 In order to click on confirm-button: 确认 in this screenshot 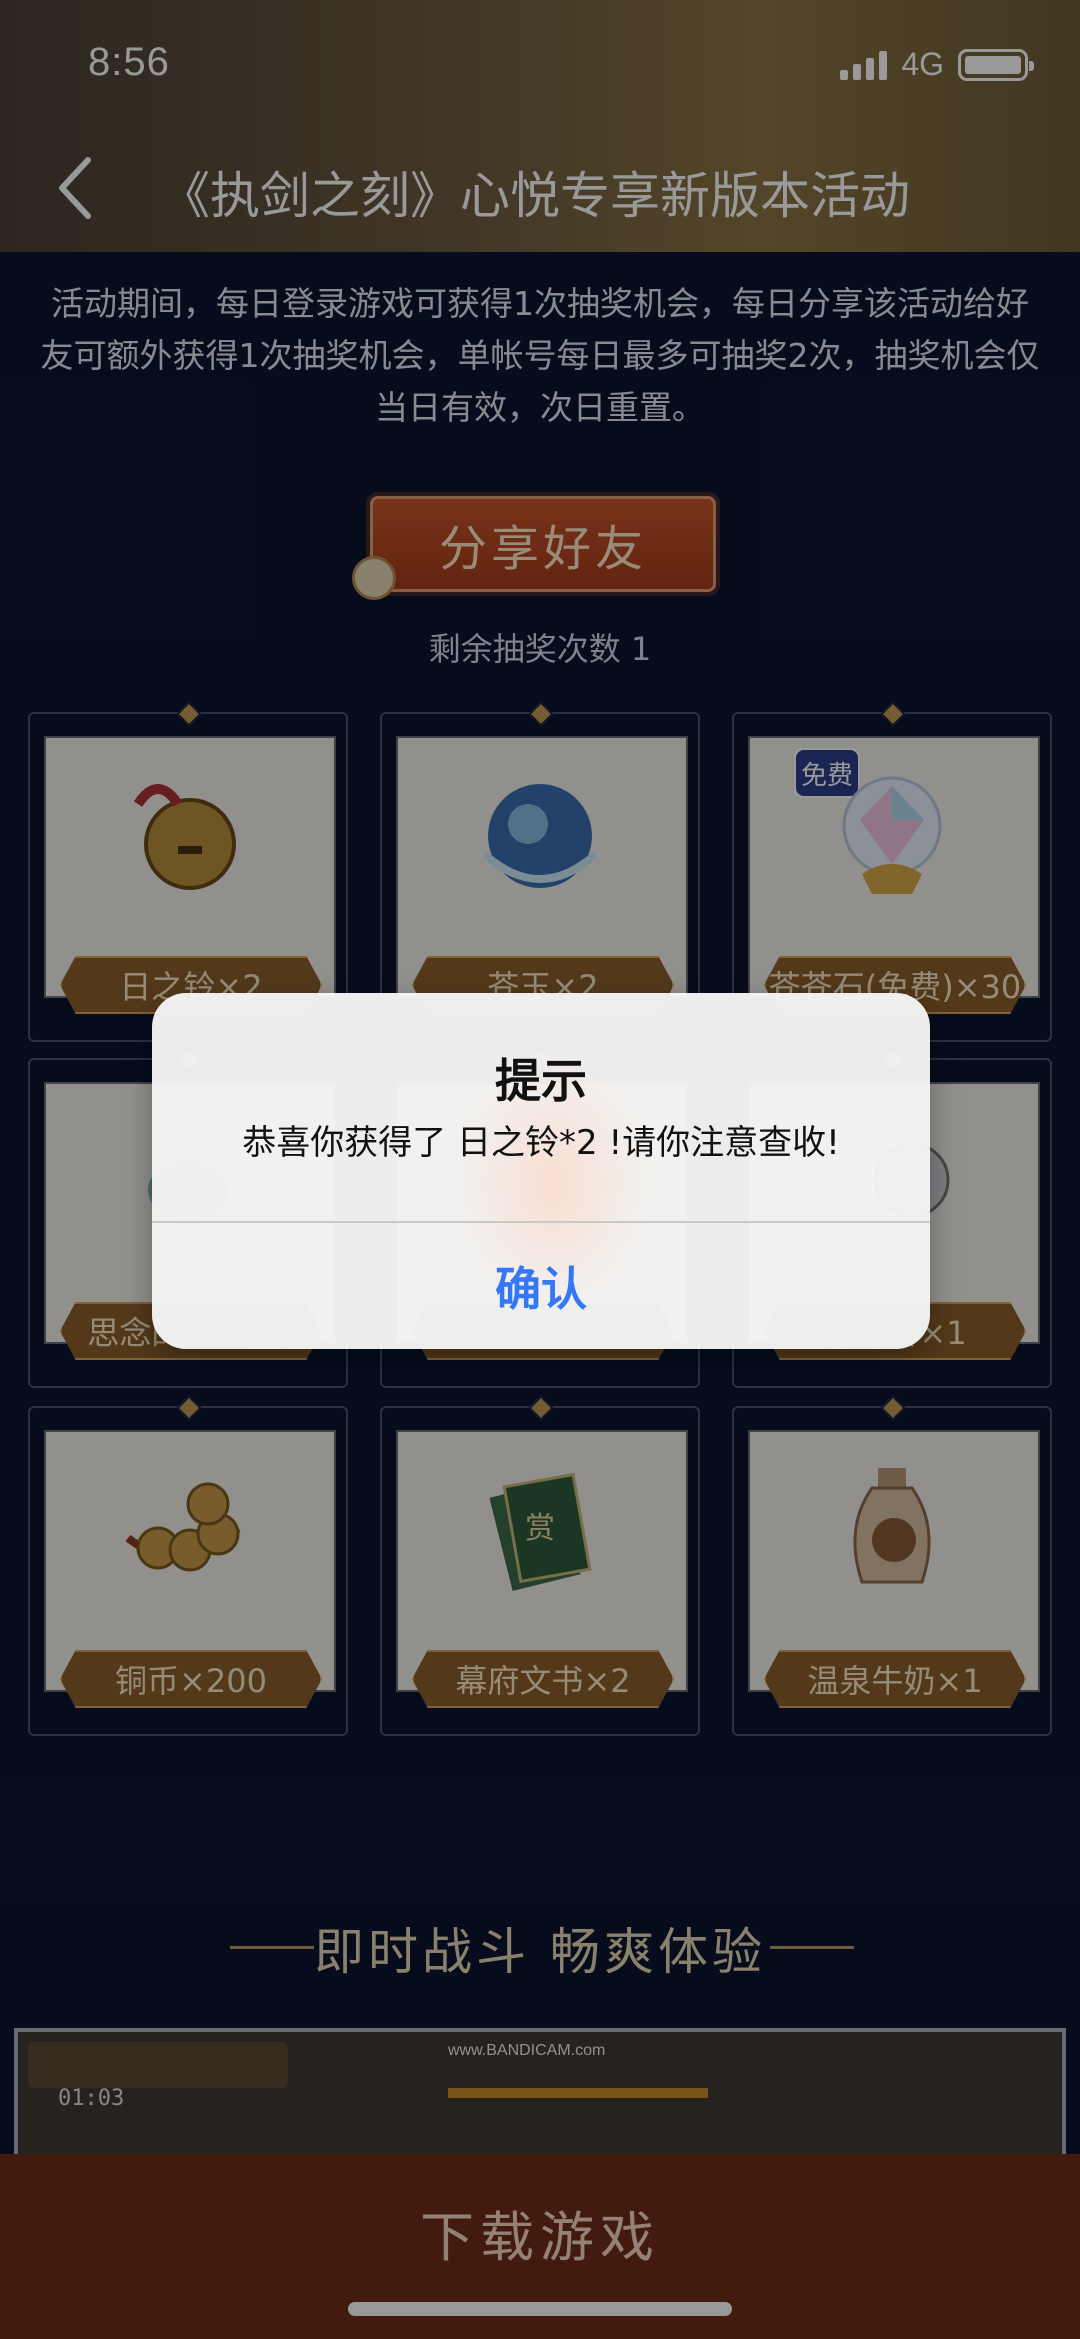, I will do `click(541, 1286)`.